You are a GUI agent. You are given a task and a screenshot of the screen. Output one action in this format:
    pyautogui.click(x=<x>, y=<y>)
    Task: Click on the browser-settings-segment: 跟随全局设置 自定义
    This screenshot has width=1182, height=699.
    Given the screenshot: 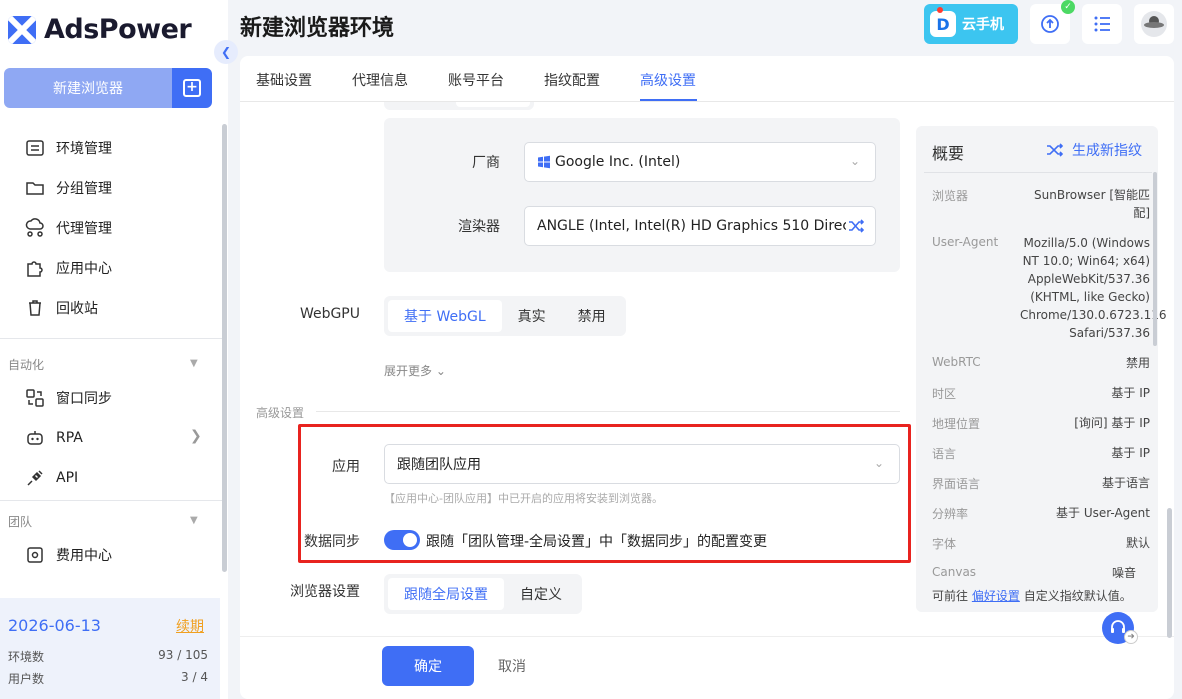 What is the action you would take?
    pyautogui.click(x=483, y=594)
    